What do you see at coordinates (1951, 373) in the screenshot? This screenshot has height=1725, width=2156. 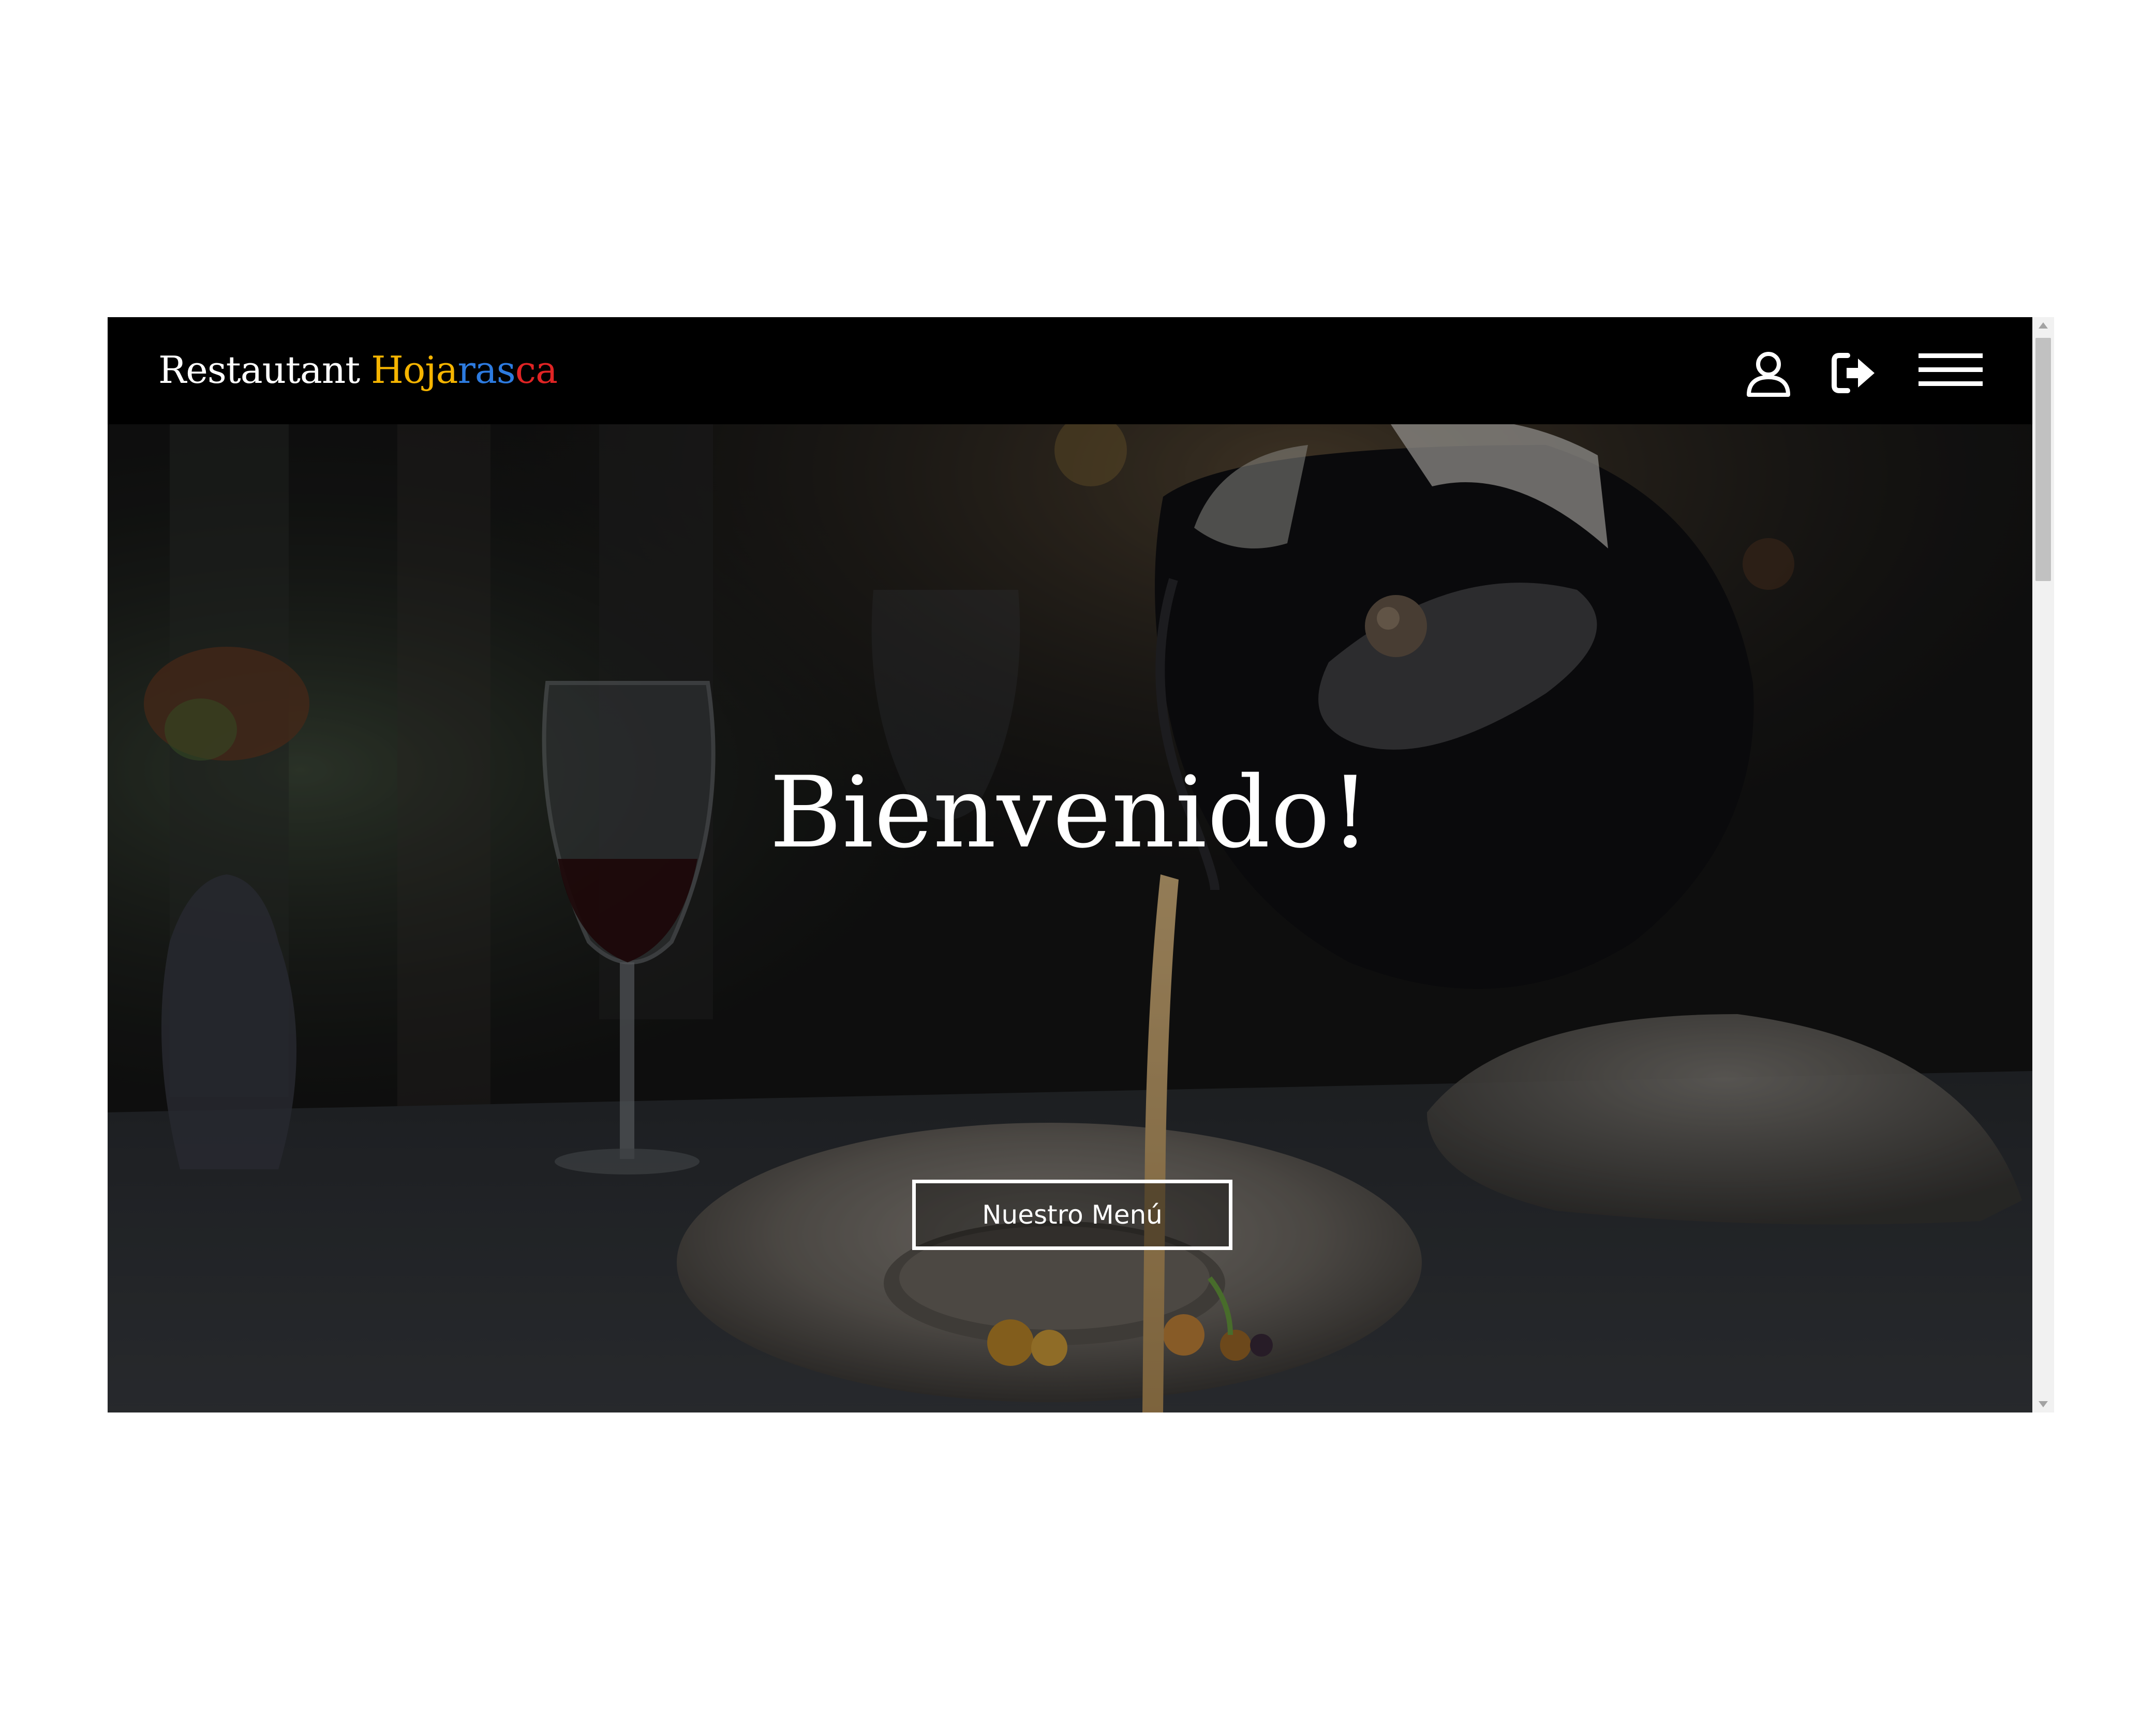 I see `hamburger-menu-icon` at bounding box center [1951, 373].